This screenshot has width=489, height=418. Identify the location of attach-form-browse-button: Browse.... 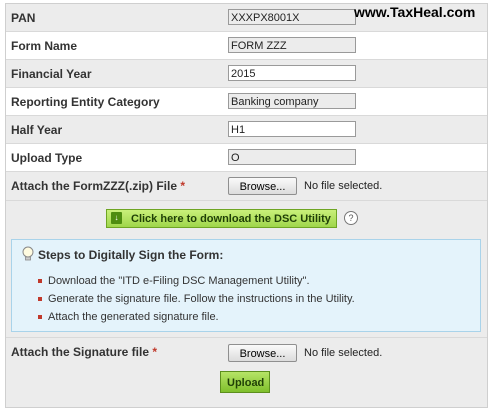
(262, 186).